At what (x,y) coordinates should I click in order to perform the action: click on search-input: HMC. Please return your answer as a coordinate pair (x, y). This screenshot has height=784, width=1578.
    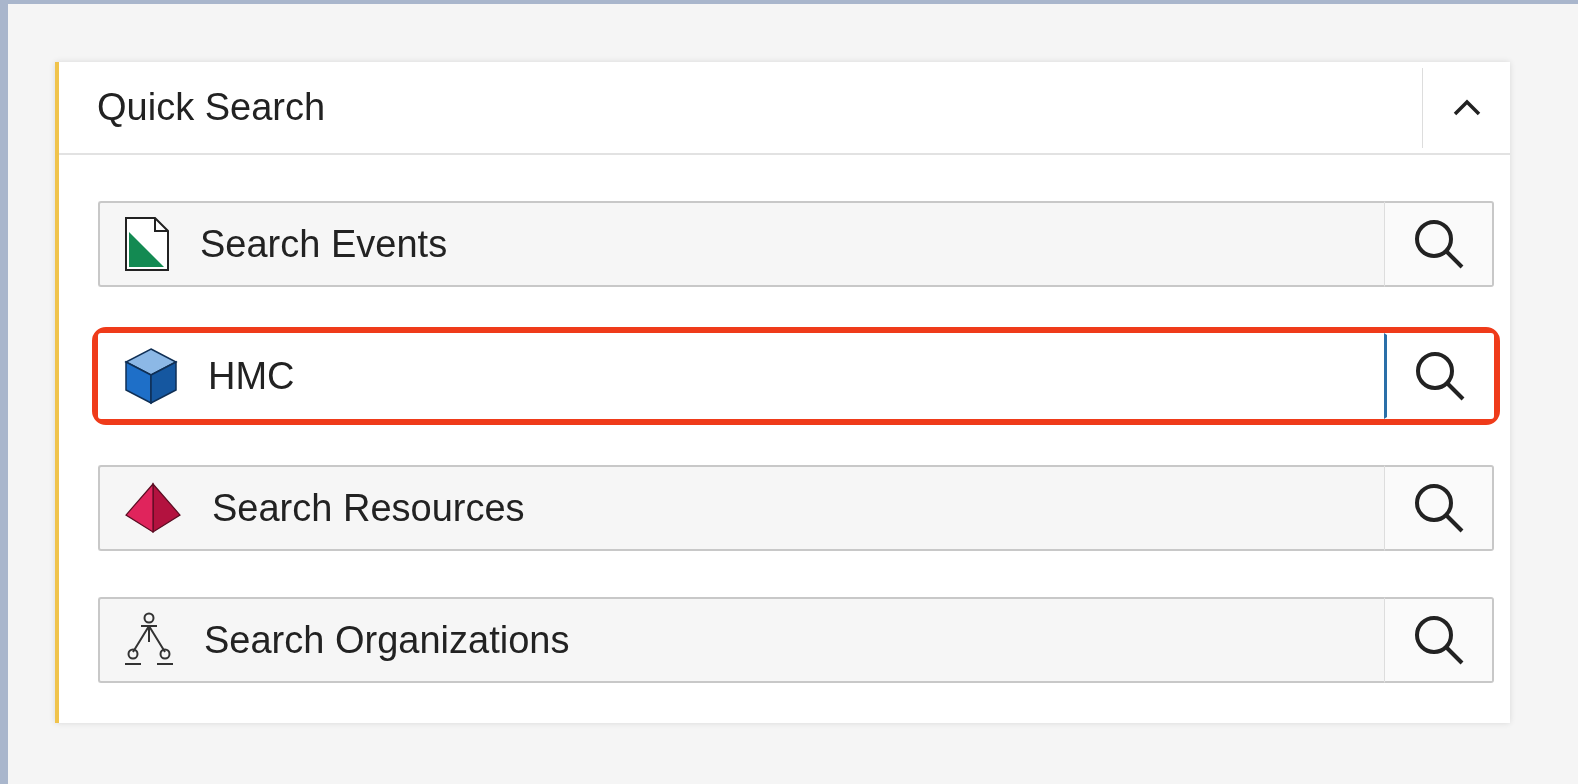
    Looking at the image, I should click on (795, 376).